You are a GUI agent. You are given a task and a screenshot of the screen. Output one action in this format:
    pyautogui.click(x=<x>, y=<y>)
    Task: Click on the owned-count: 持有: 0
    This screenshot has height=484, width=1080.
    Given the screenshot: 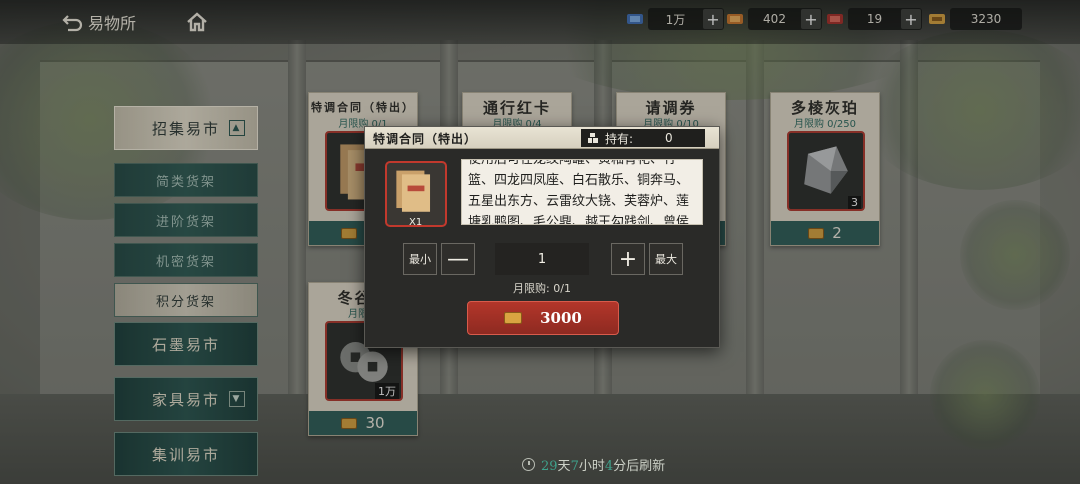 What is the action you would take?
    pyautogui.click(x=643, y=138)
    